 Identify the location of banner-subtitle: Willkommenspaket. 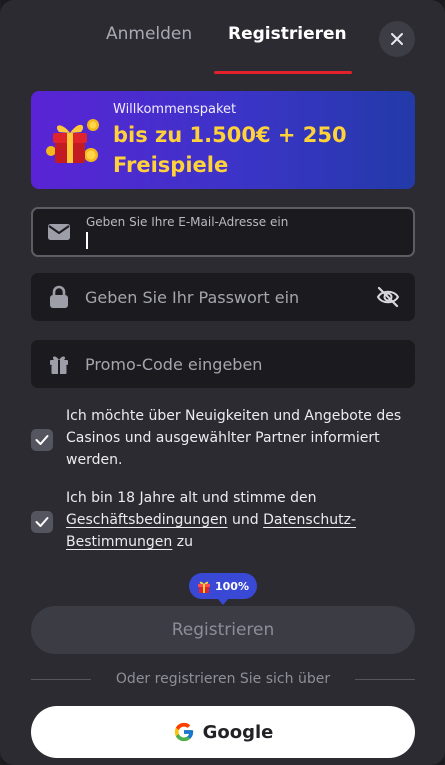
(175, 109).